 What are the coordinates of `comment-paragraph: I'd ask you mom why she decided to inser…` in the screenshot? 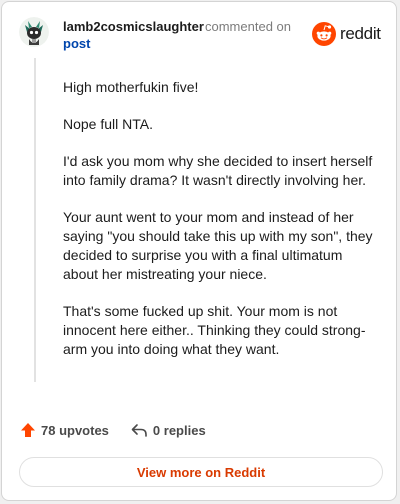 It's located at (218, 170).